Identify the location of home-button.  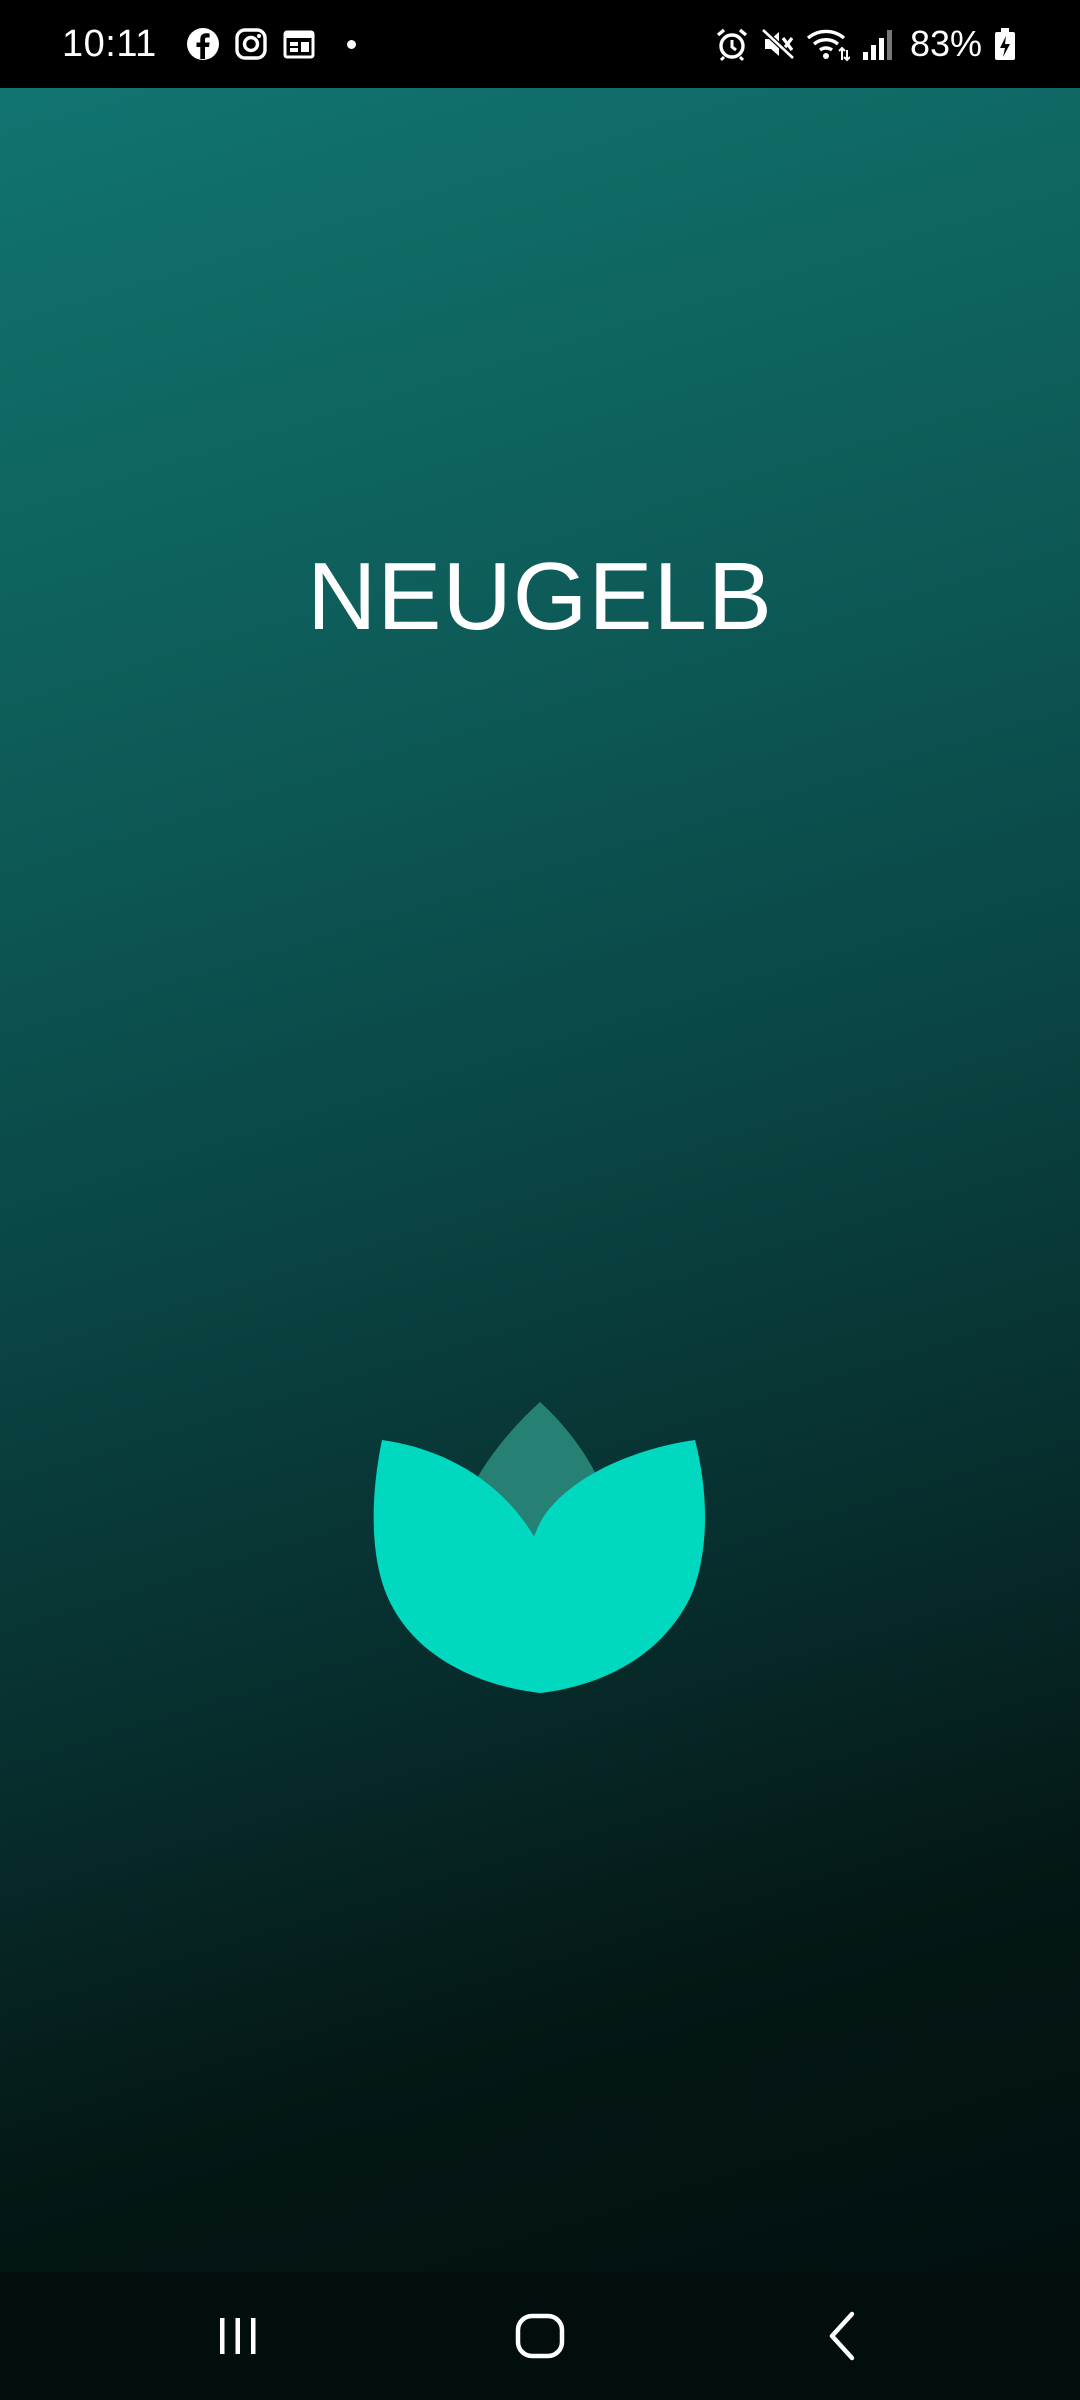
(540, 2336).